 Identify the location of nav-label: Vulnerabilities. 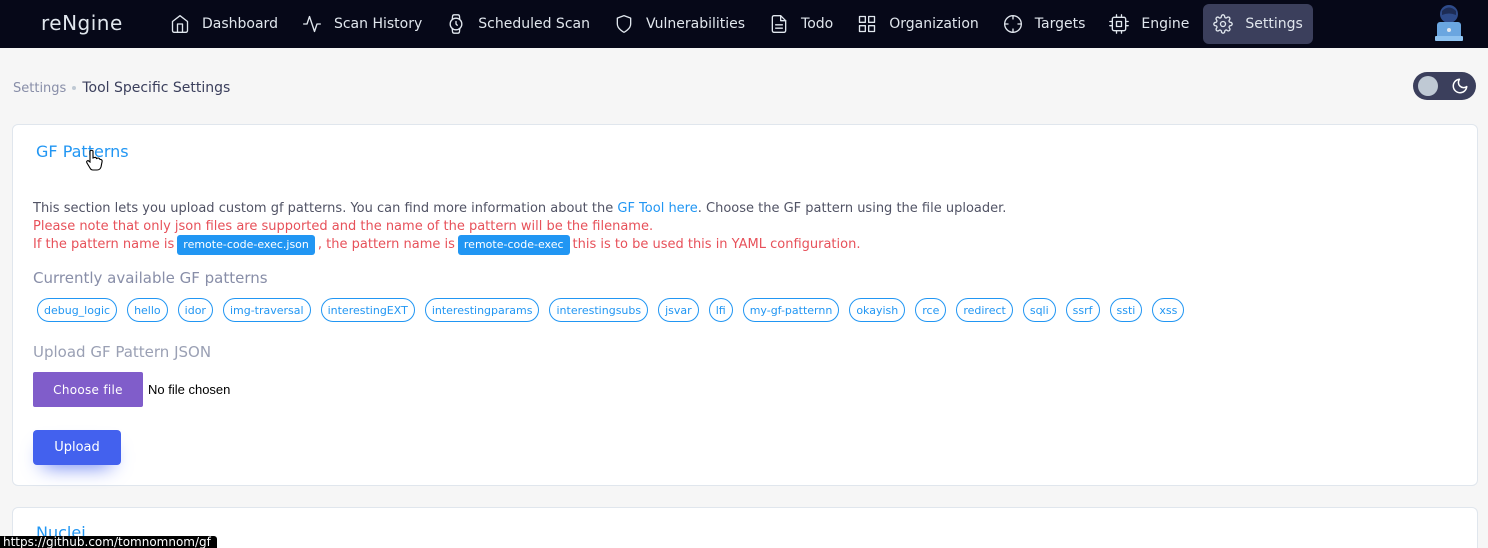
(695, 24).